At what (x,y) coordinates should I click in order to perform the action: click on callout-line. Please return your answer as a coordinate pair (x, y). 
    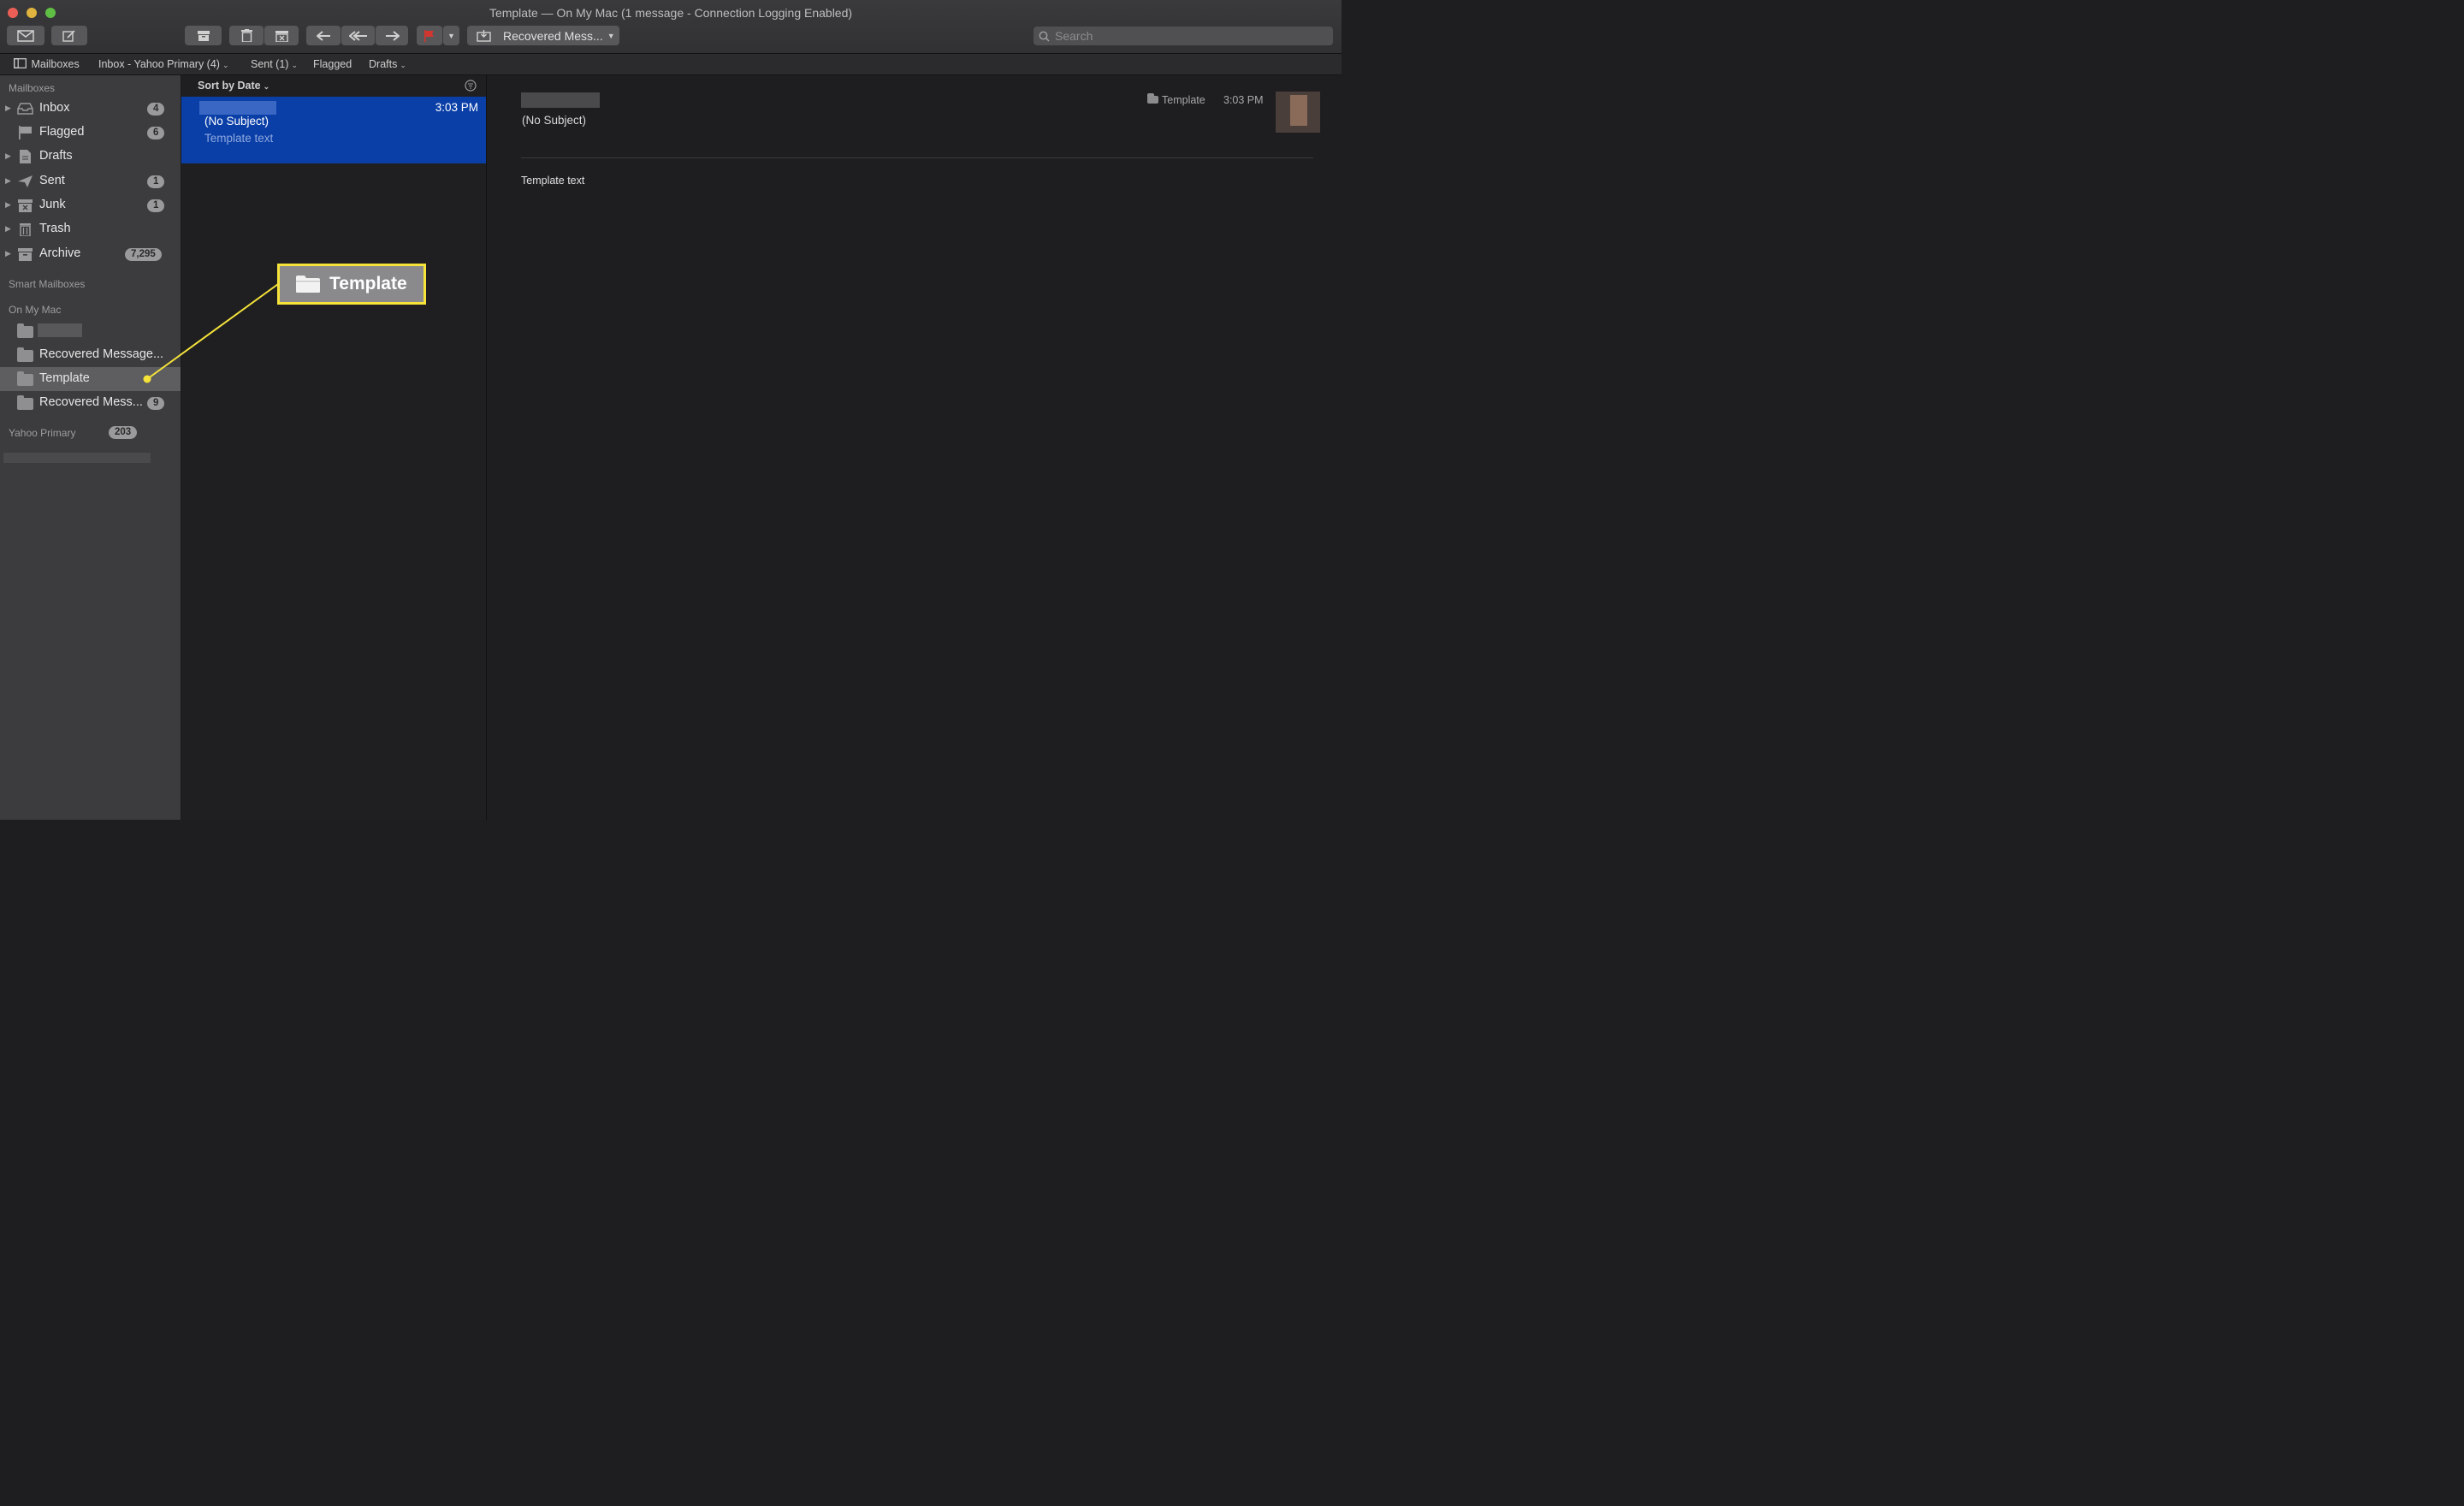
    Looking at the image, I should click on (212, 331).